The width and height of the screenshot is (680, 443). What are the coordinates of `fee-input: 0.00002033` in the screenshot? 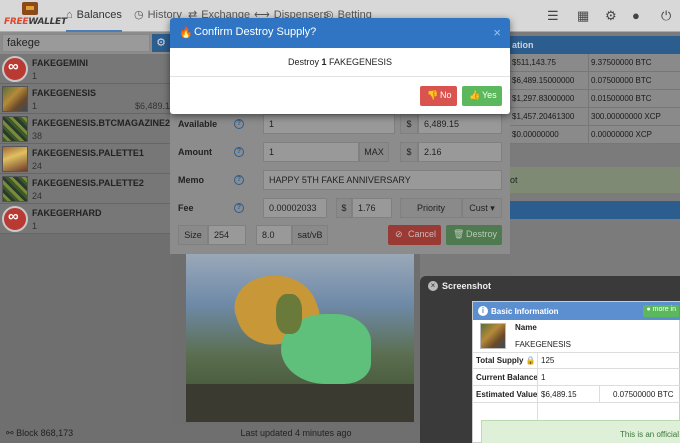 It's located at (295, 208).